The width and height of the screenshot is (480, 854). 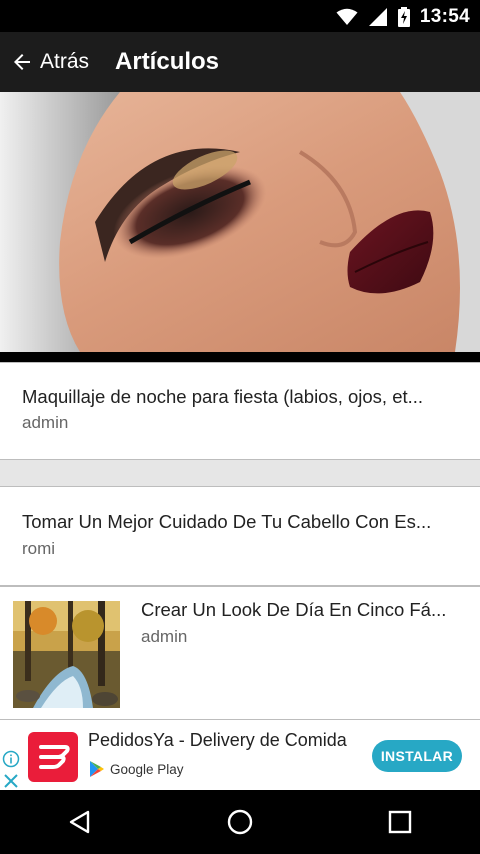 What do you see at coordinates (53, 757) in the screenshot?
I see `pedidosya-logo` at bounding box center [53, 757].